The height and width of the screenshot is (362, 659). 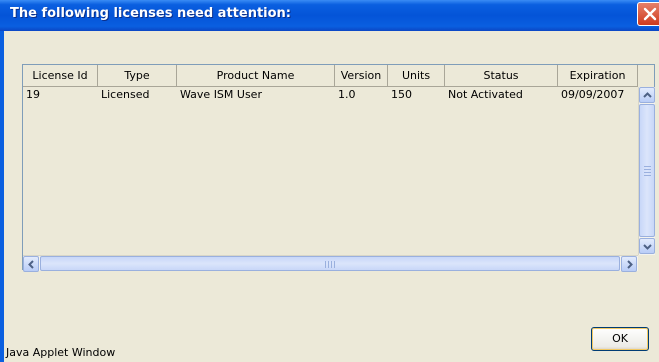 I want to click on vertical-scrollbar, so click(x=646, y=171).